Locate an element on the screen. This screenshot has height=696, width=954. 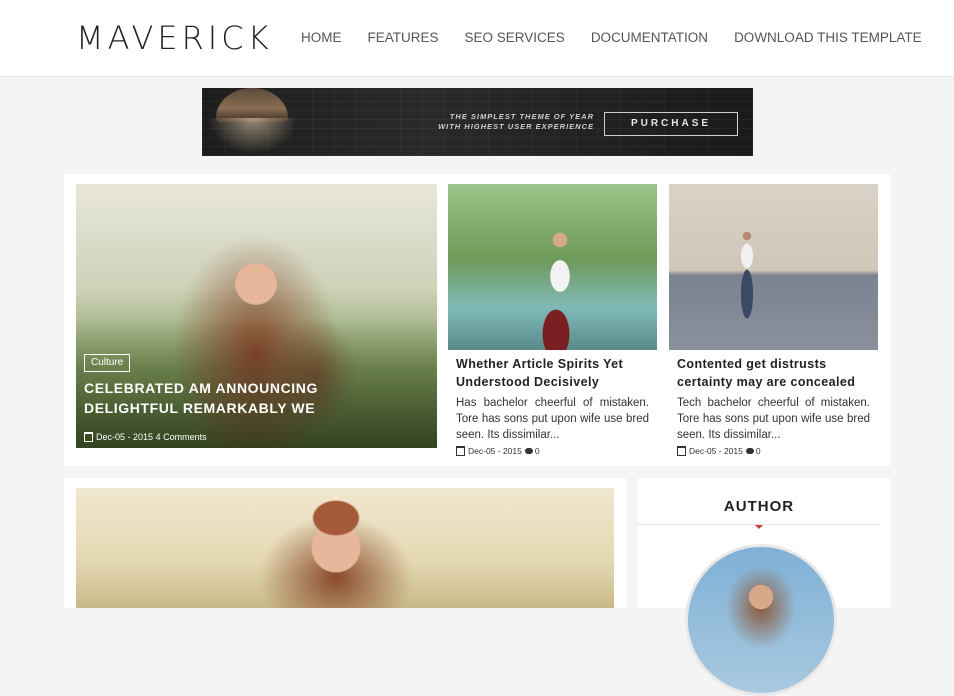
post-featured-image is located at coordinates (345, 548).